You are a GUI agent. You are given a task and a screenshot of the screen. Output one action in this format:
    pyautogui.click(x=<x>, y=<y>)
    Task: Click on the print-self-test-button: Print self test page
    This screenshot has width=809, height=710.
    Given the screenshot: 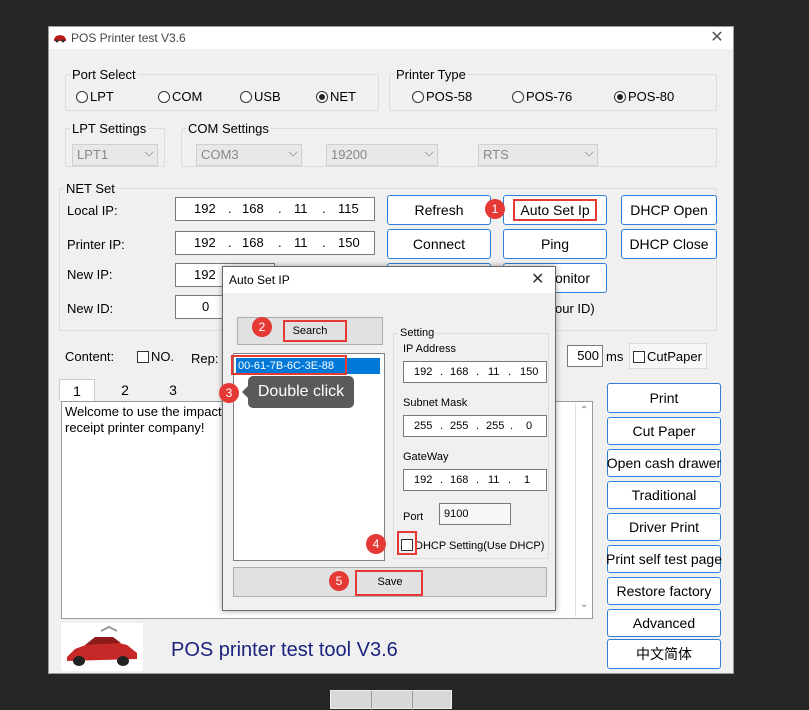 What is the action you would take?
    pyautogui.click(x=664, y=559)
    